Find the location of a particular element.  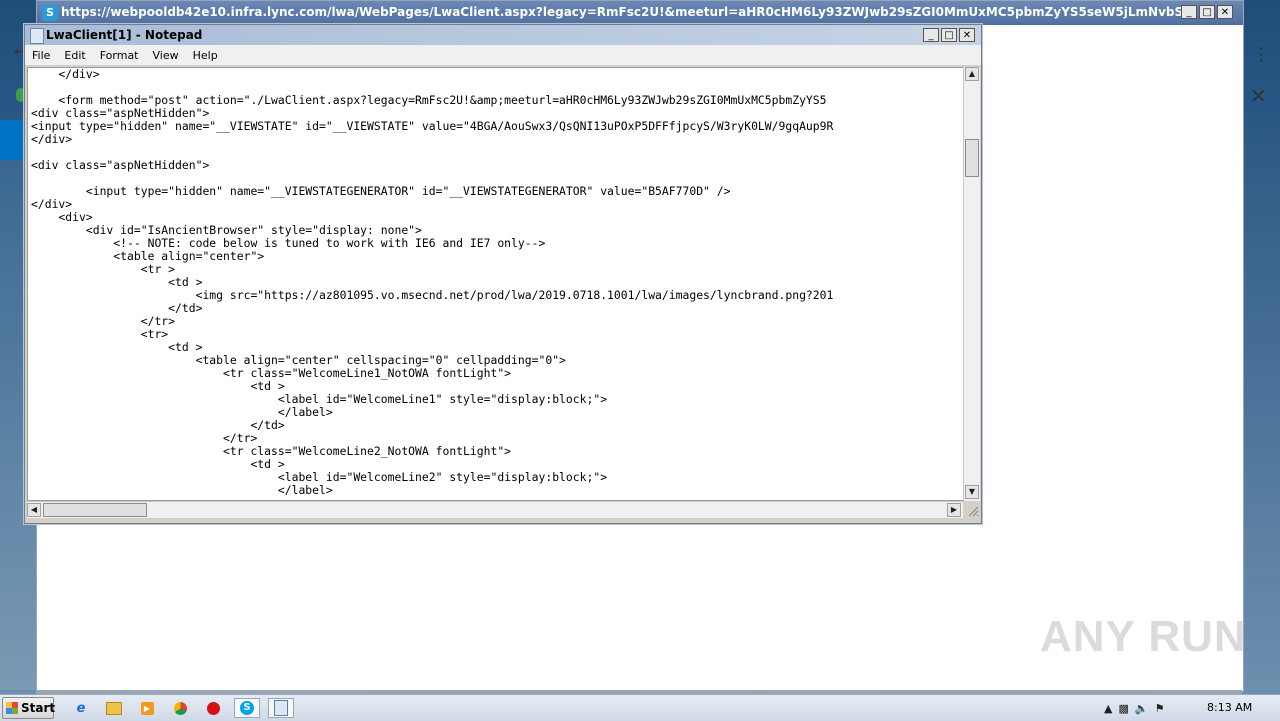

close-icon: ✕ is located at coordinates (1258, 96).